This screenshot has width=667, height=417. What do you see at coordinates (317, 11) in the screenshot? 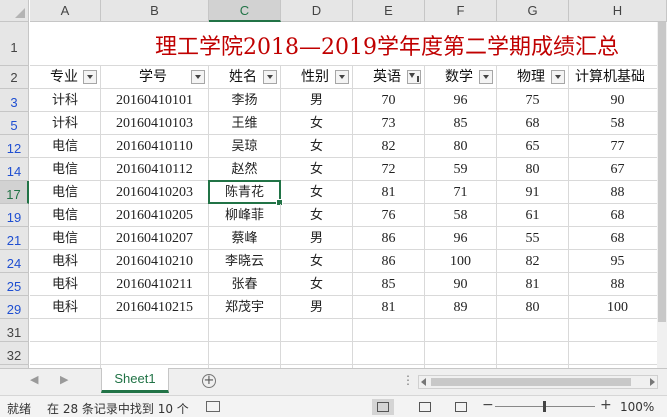
I see `column-header-d: D` at bounding box center [317, 11].